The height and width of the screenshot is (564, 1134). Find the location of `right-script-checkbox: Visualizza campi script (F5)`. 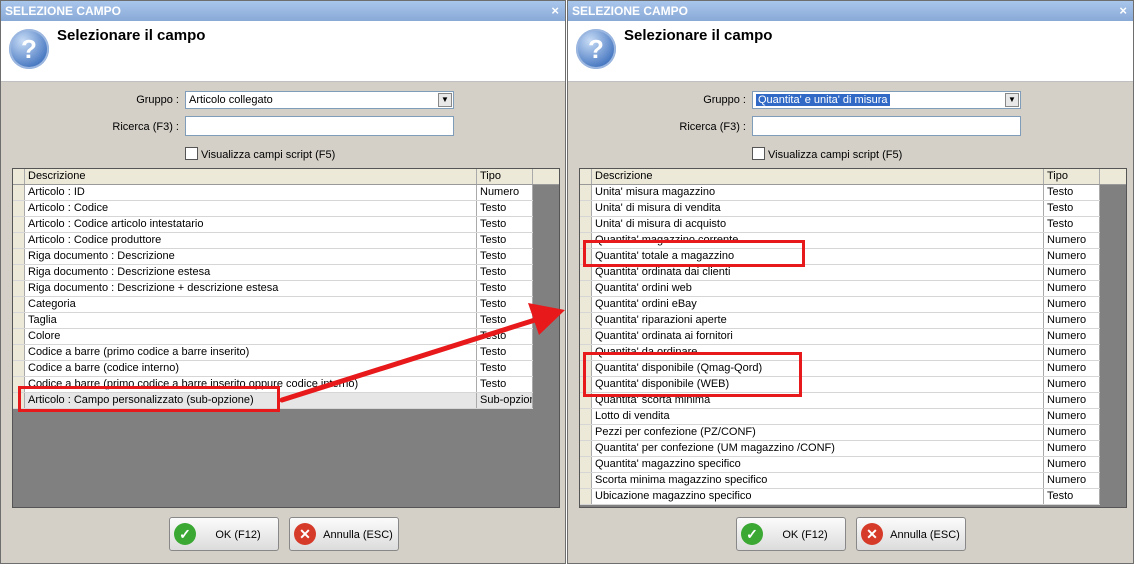

right-script-checkbox: Visualizza campi script (F5) is located at coordinates (827, 154).